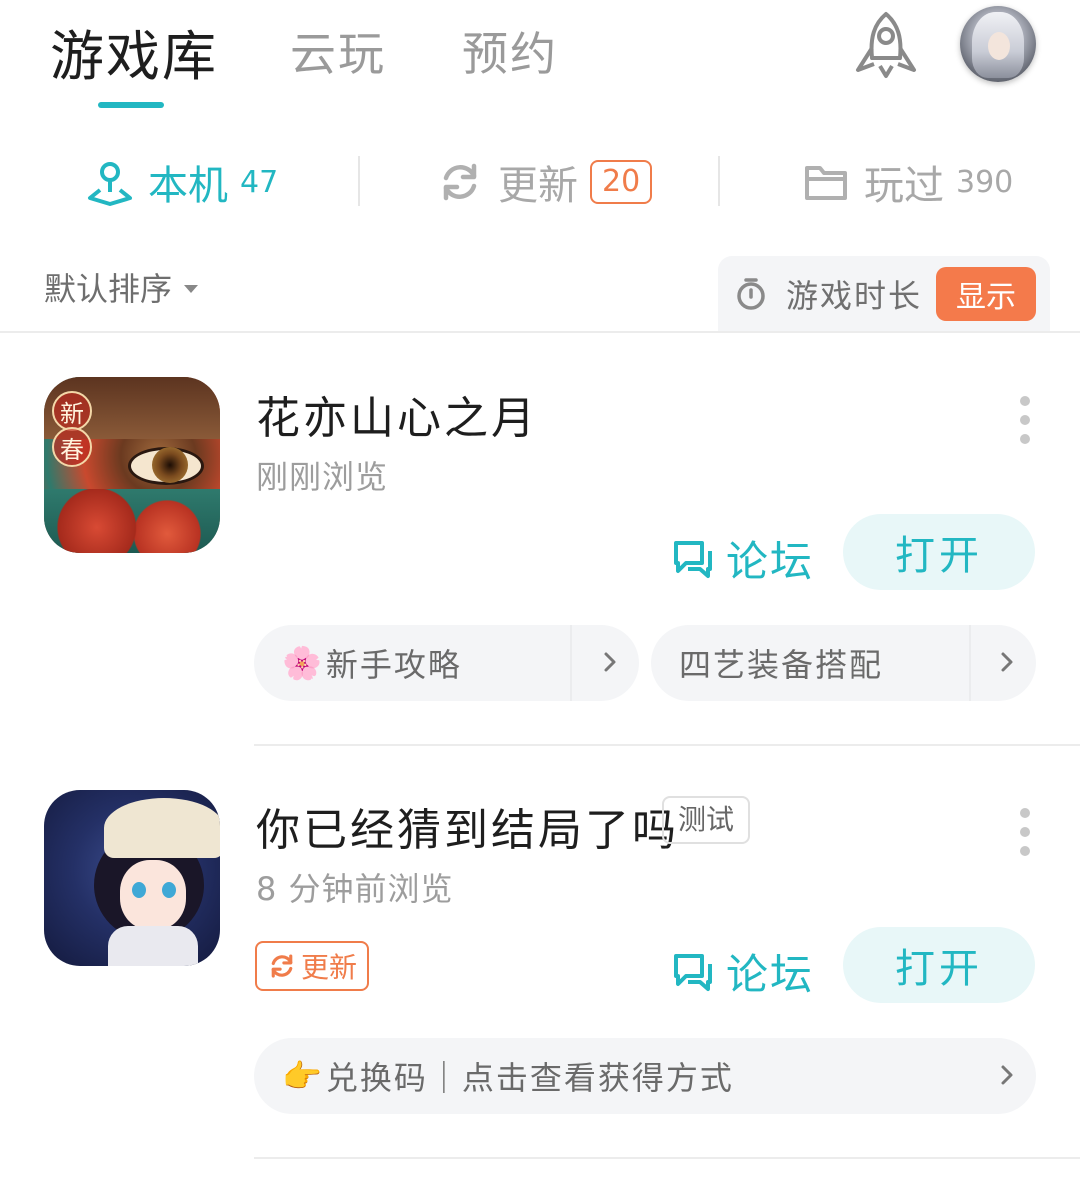 Image resolution: width=1080 pixels, height=1179 pixels. What do you see at coordinates (338, 51) in the screenshot?
I see `tab-cloud-play: 云玩` at bounding box center [338, 51].